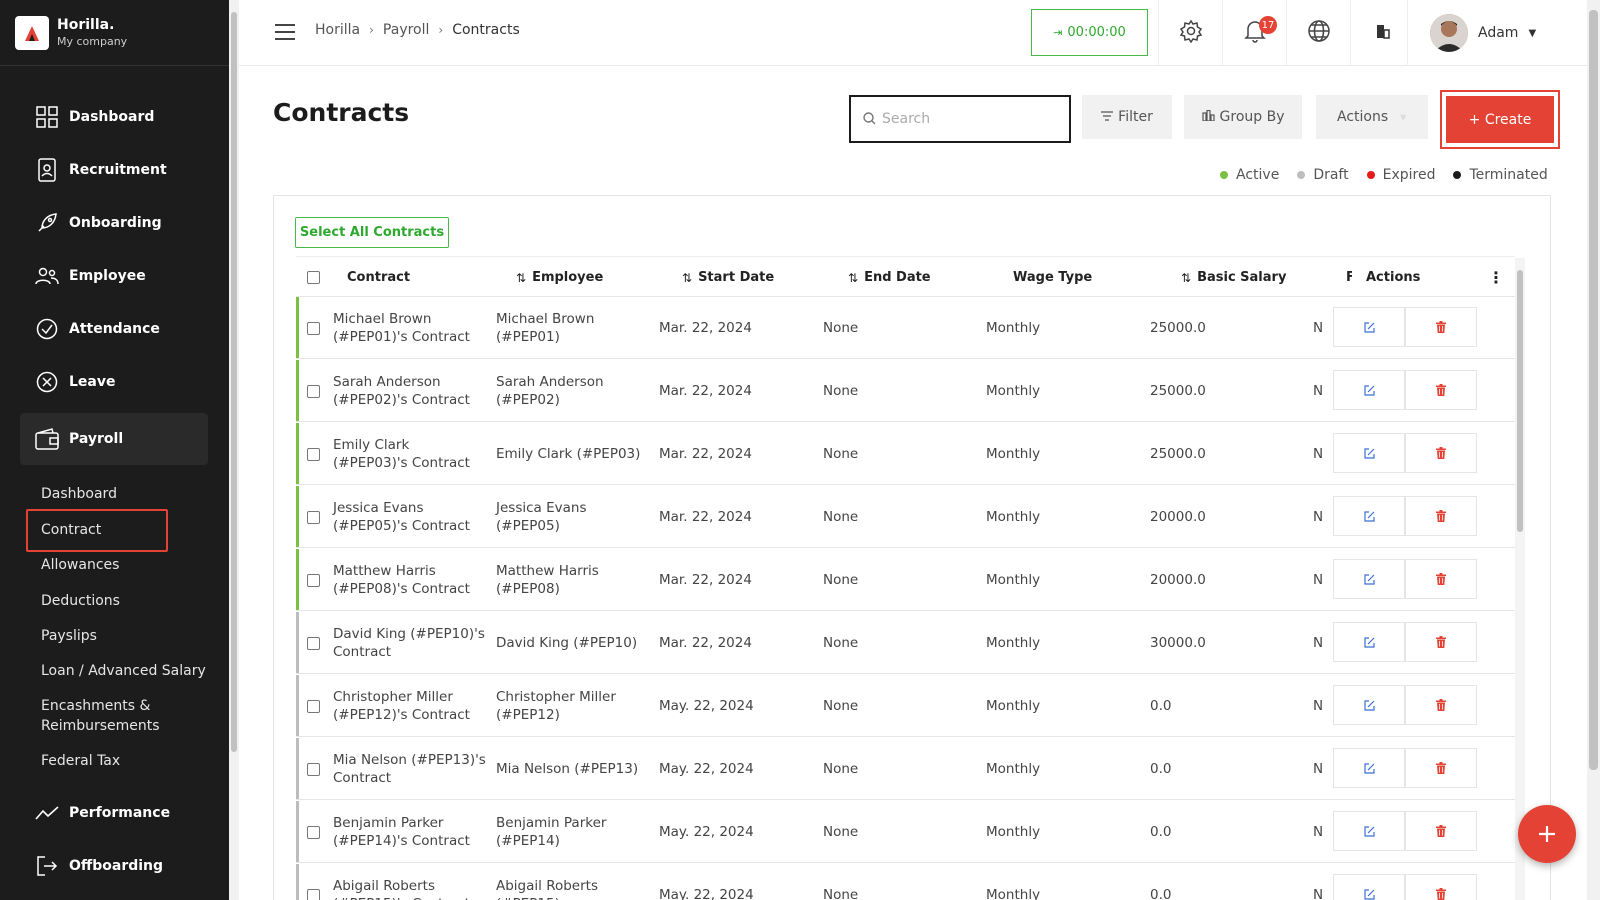 The image size is (1600, 900). What do you see at coordinates (1500, 119) in the screenshot?
I see `create-button: + Create` at bounding box center [1500, 119].